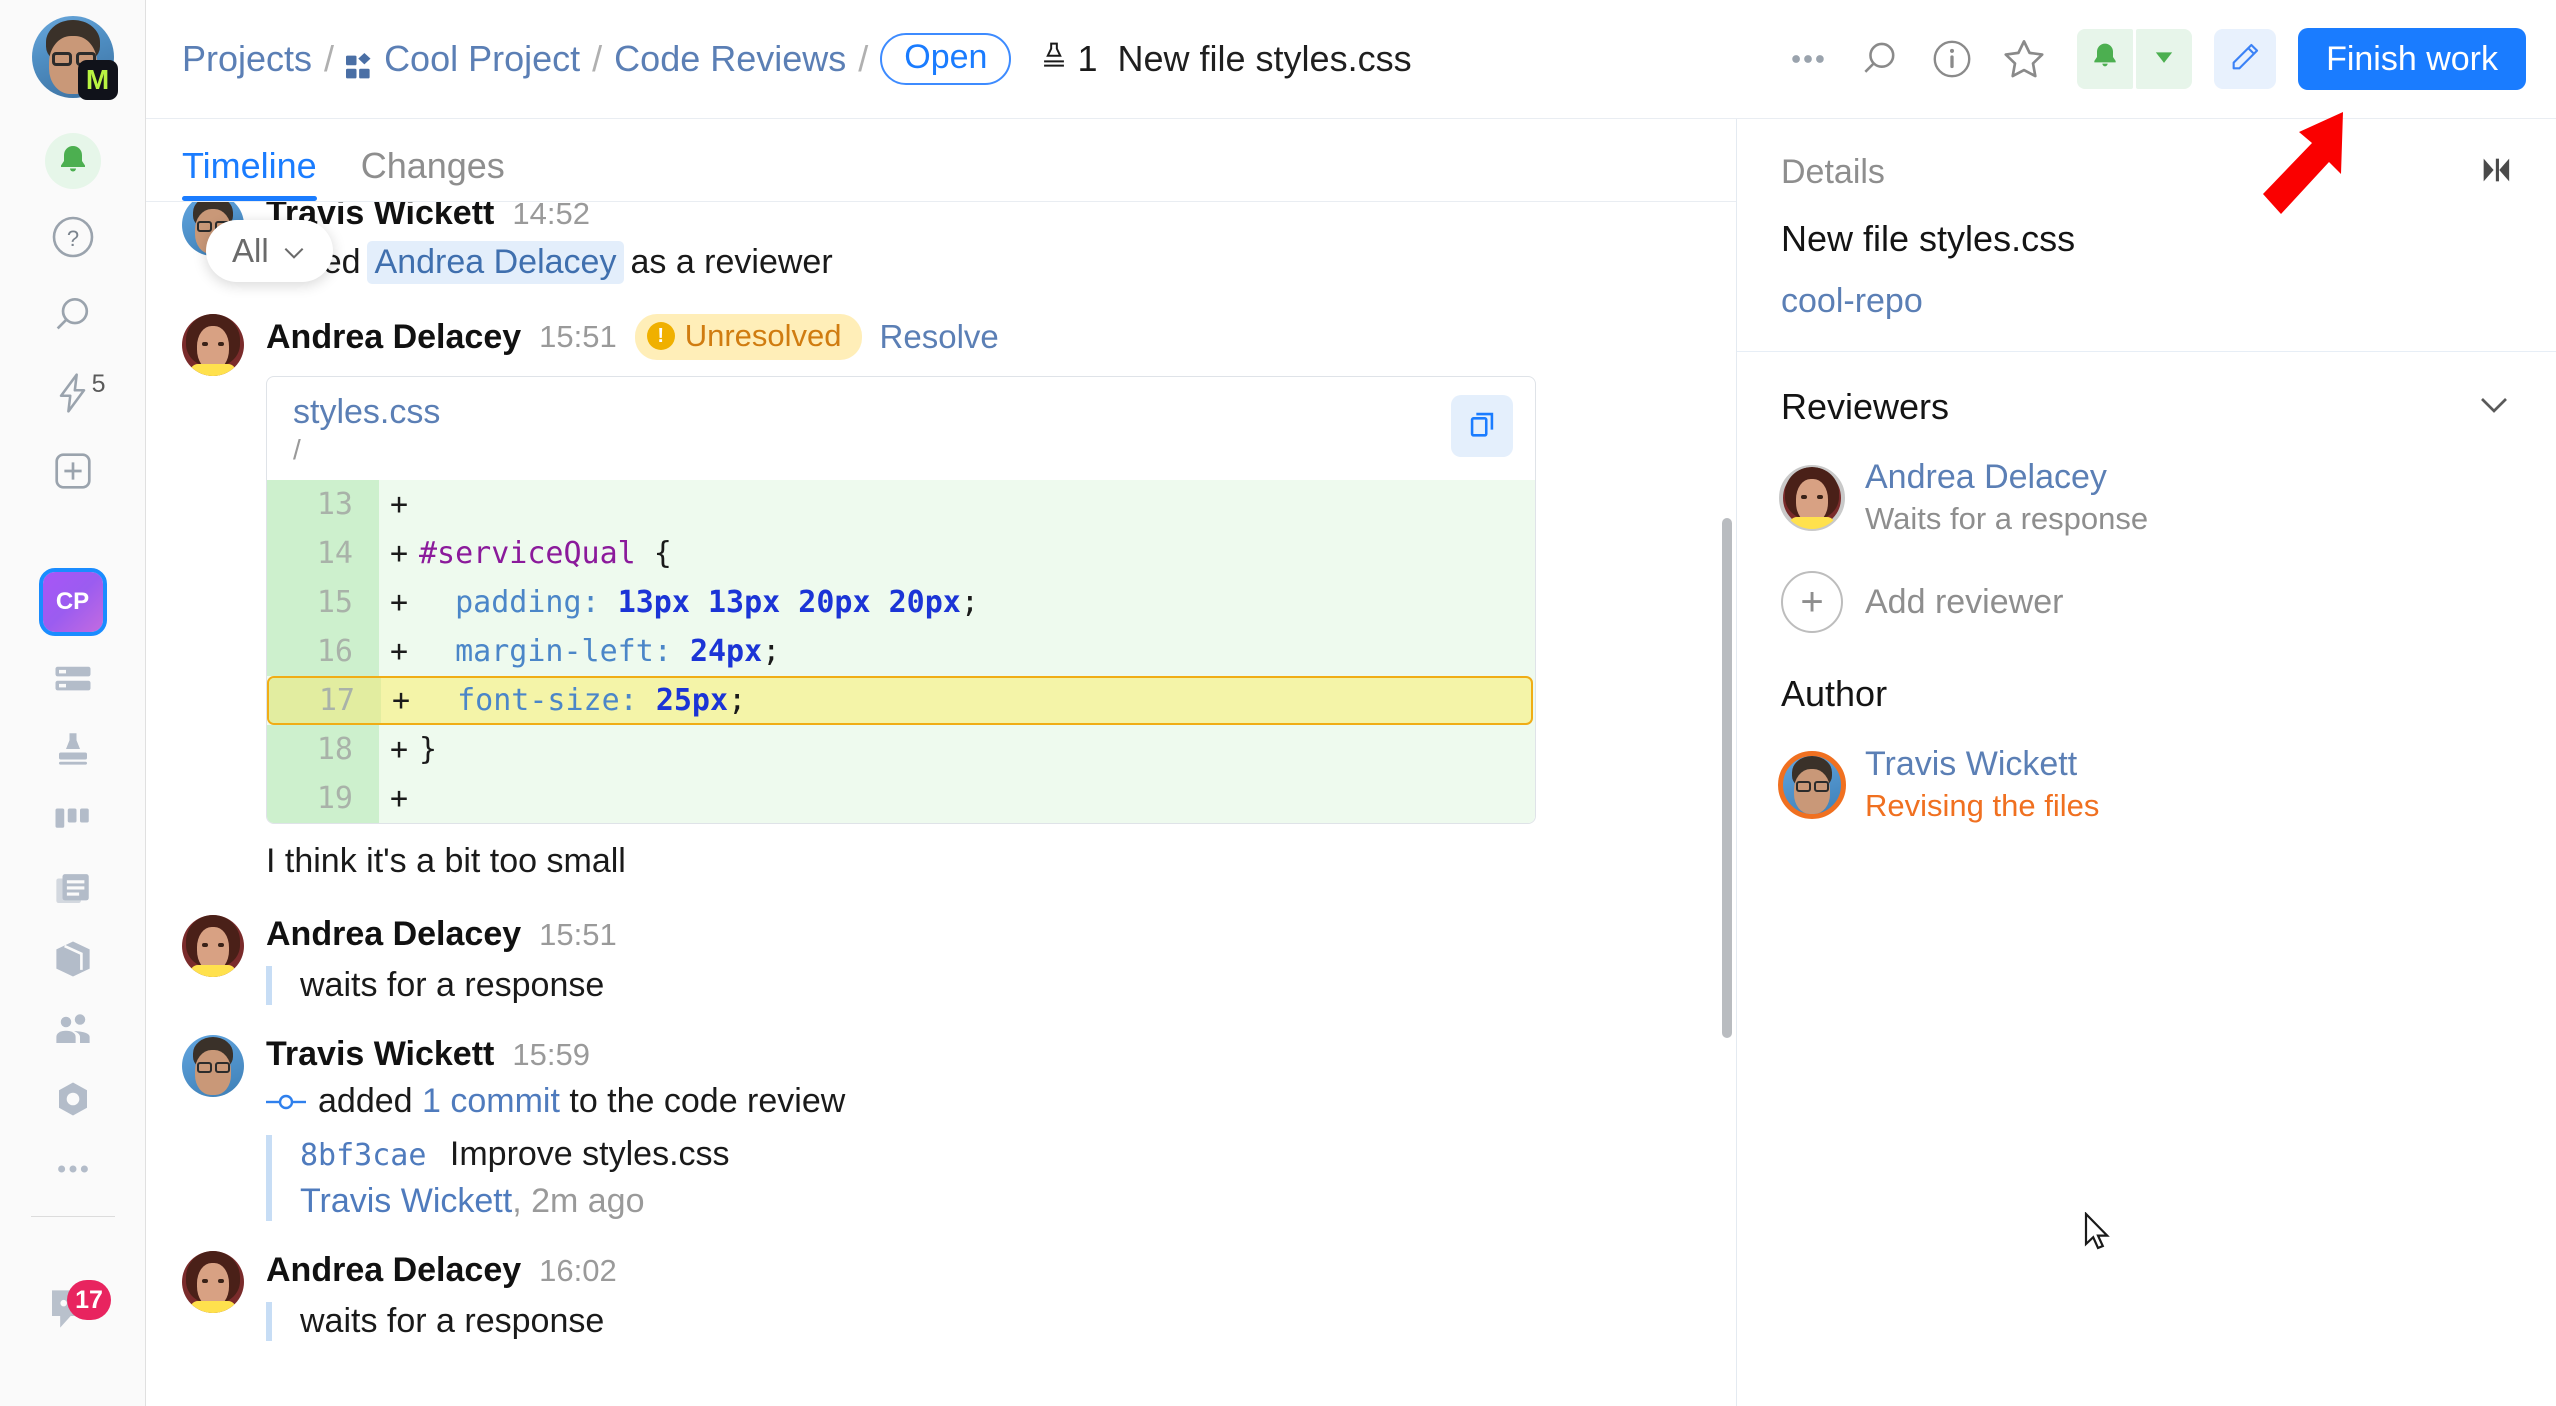 Image resolution: width=2556 pixels, height=1406 pixels. I want to click on status-badge-unresolved: ! Unresolved, so click(748, 337).